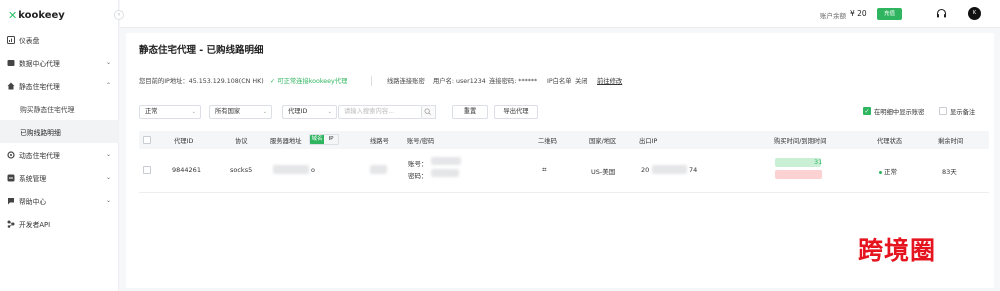  What do you see at coordinates (228, 111) in the screenshot?
I see `country-select-value: 所有国家` at bounding box center [228, 111].